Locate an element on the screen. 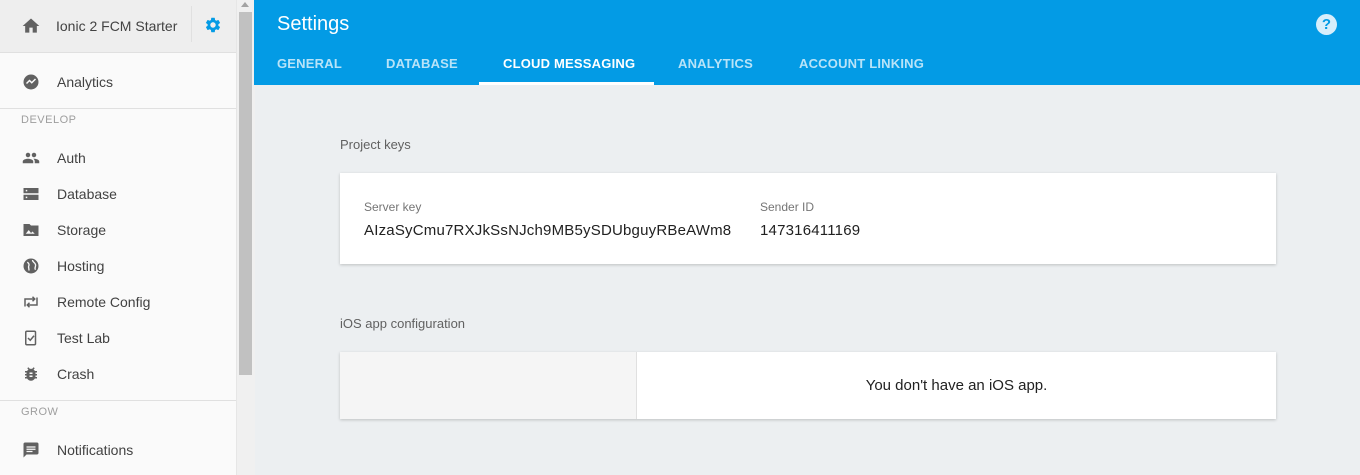  project-bar: Ionic 2 FCM Starter is located at coordinates (118, 26).